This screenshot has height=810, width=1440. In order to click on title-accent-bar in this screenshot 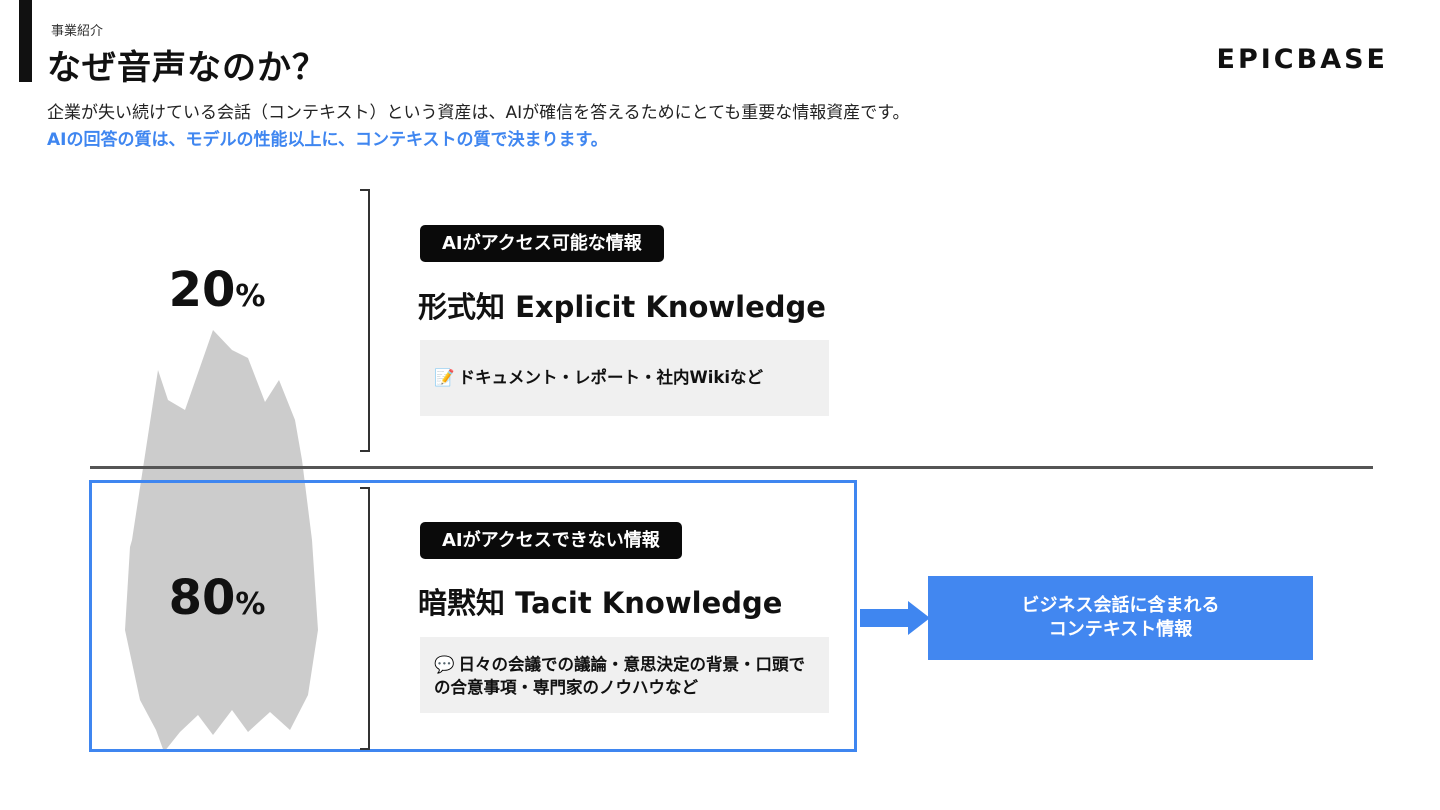, I will do `click(25, 41)`.